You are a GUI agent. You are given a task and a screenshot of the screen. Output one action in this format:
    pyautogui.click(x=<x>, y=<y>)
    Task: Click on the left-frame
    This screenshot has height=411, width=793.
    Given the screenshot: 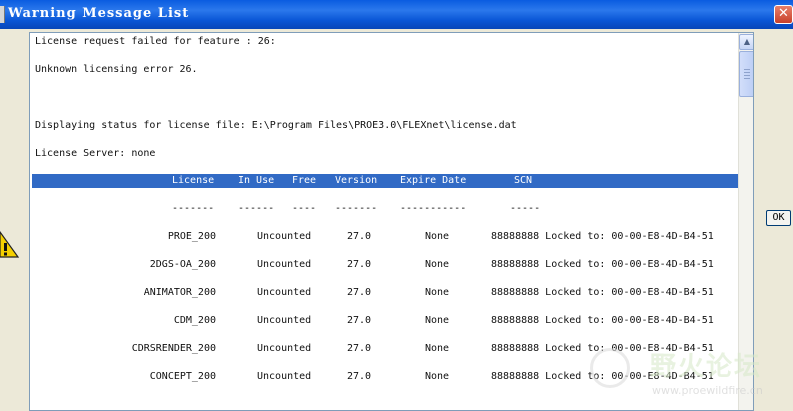 What is the action you would take?
    pyautogui.click(x=13, y=220)
    